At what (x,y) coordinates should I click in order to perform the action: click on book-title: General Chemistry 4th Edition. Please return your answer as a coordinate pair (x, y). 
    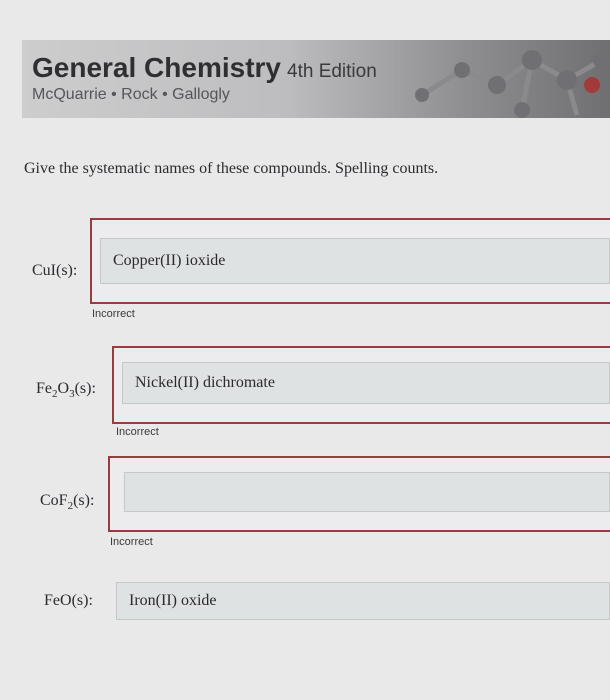
    Looking at the image, I should click on (204, 68).